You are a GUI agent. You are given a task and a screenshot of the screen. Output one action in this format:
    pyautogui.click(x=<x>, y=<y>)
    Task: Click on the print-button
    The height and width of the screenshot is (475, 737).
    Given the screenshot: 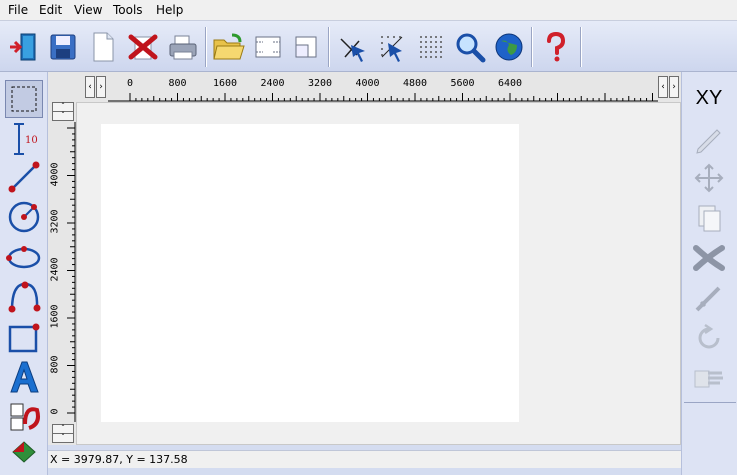 What is the action you would take?
    pyautogui.click(x=183, y=47)
    